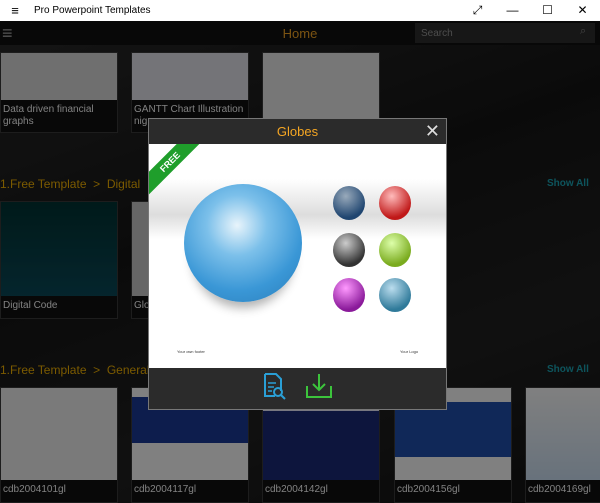 The height and width of the screenshot is (503, 600). Describe the element at coordinates (7, 33) in the screenshot. I see `hamburger-icon: ≡` at that location.